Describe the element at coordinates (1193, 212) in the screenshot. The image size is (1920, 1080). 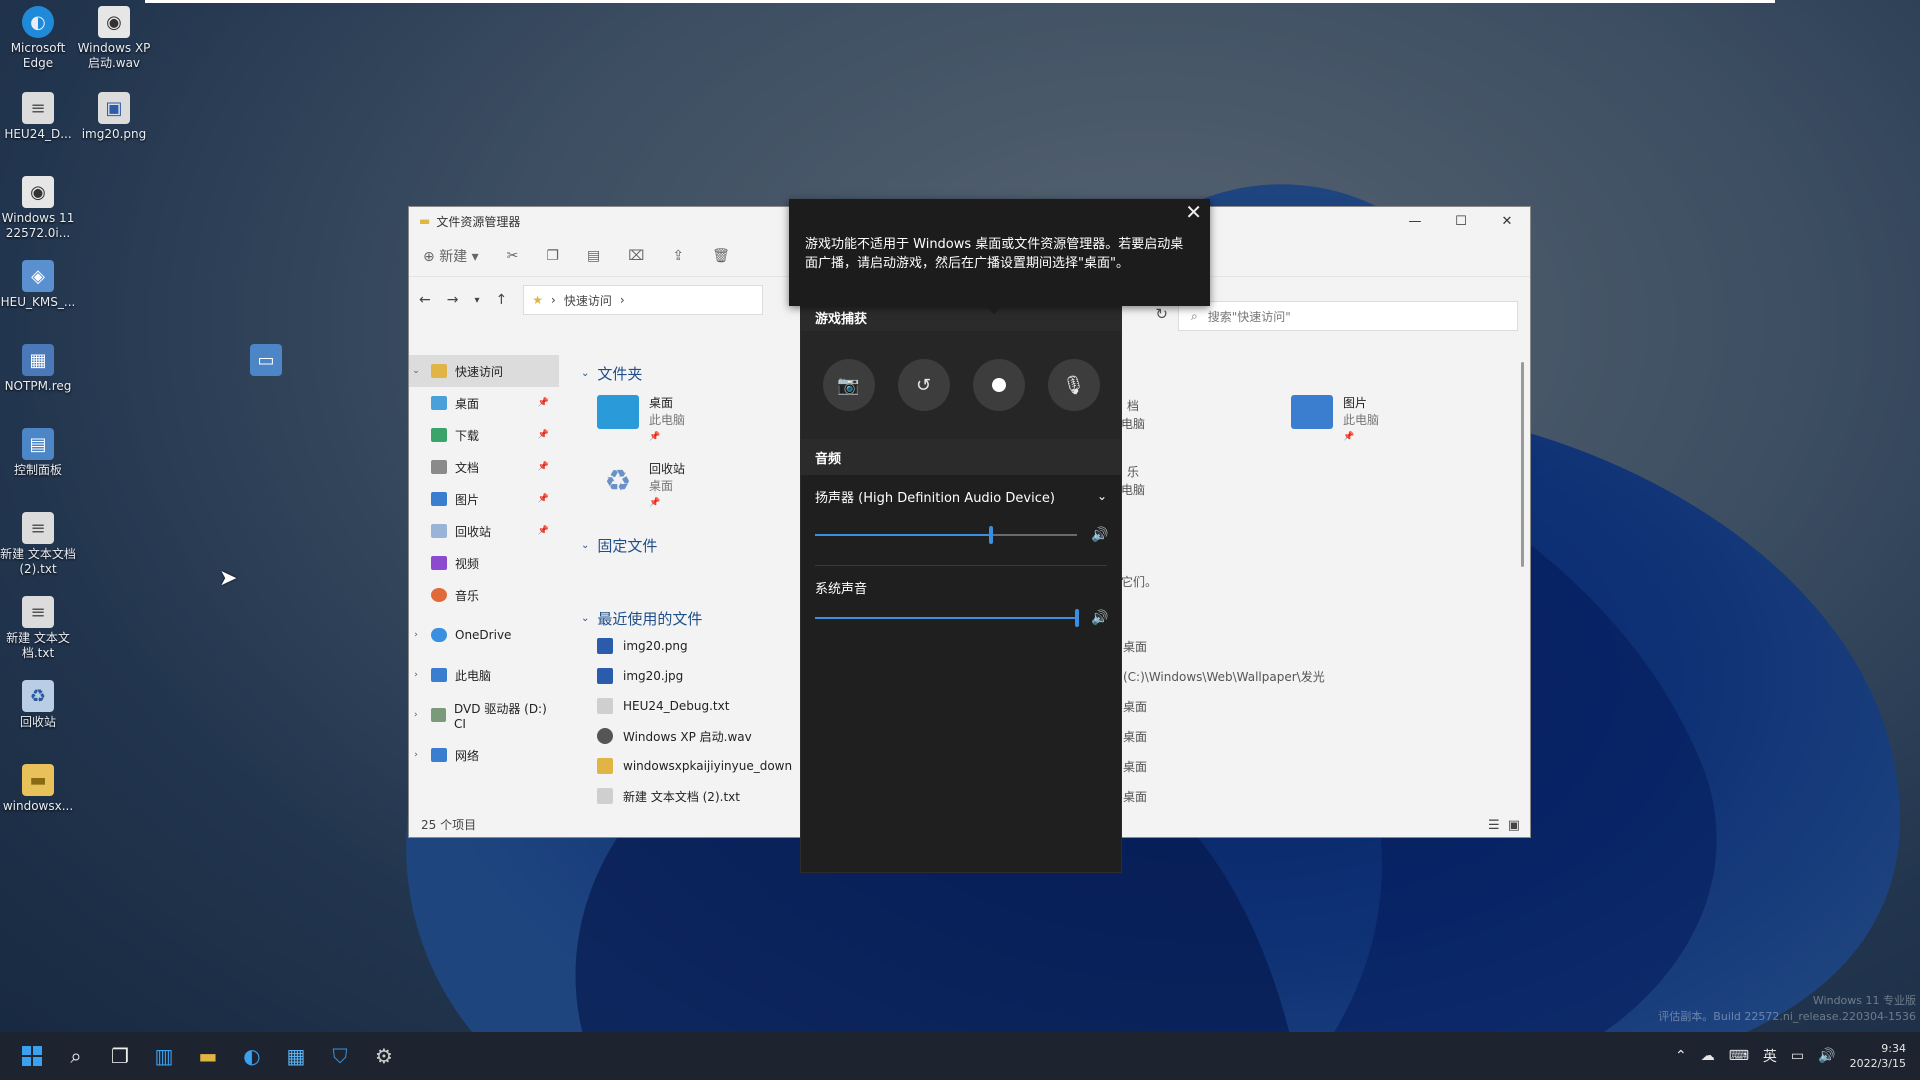
I see `close-icon: ✕` at that location.